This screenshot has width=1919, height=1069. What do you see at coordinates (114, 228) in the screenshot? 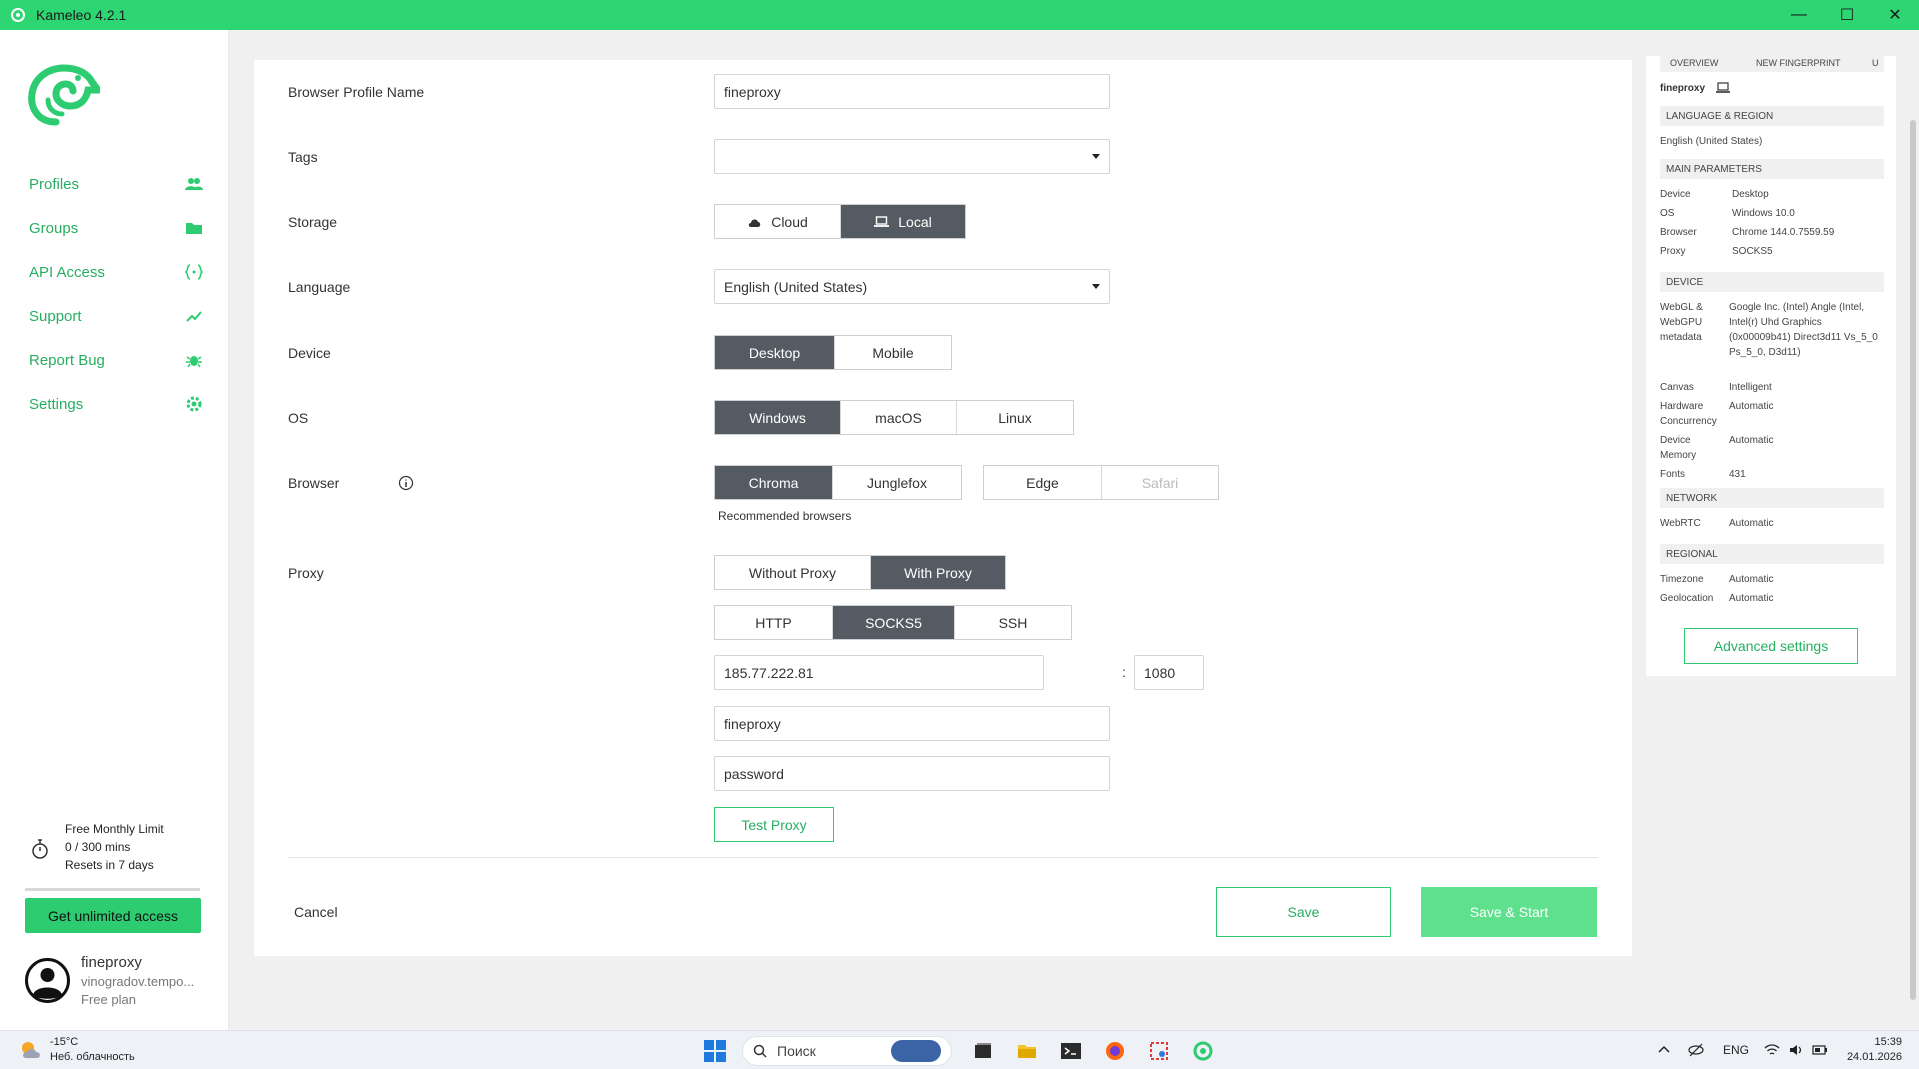
I see `sidebar-item-groups: Groups` at bounding box center [114, 228].